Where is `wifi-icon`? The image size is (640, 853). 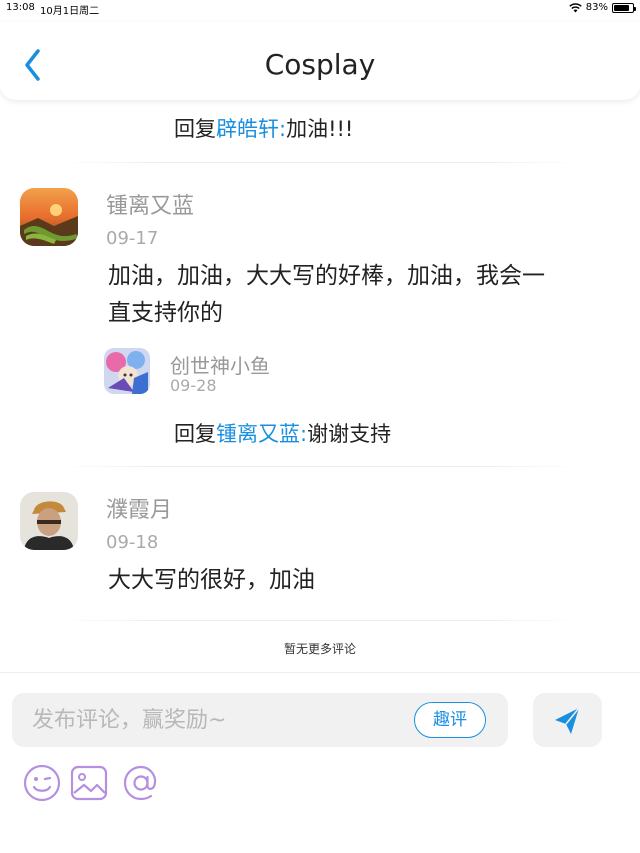
wifi-icon is located at coordinates (575, 7).